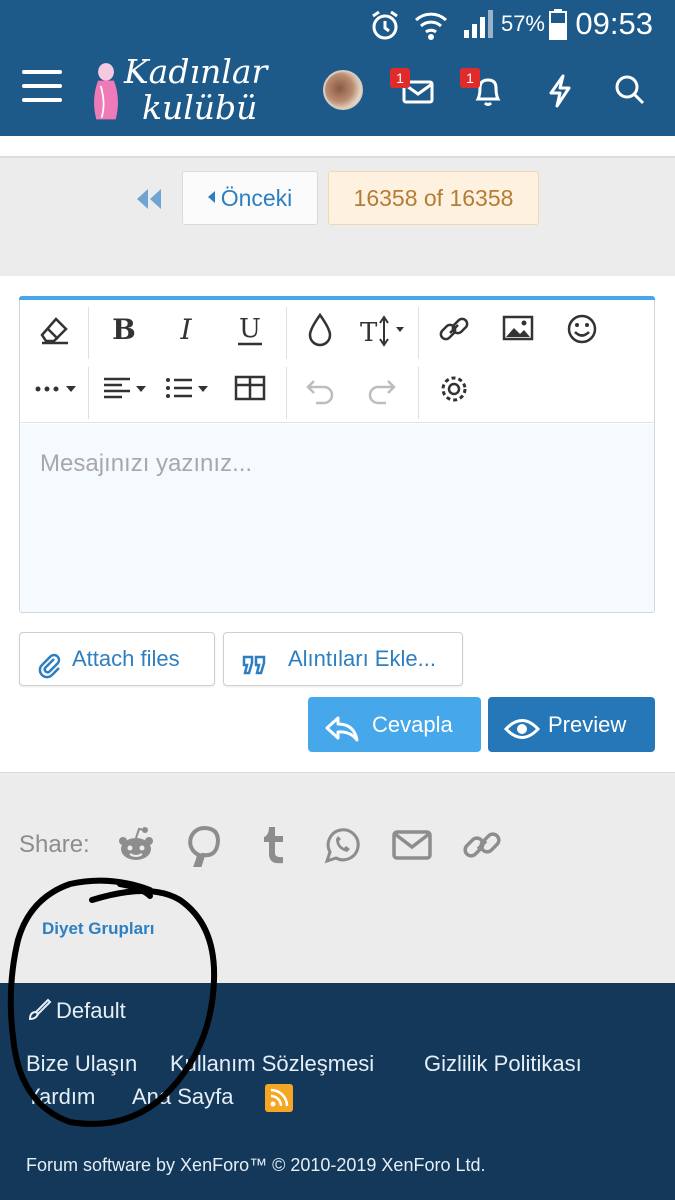  Describe the element at coordinates (614, 23) in the screenshot. I see `clock: 09:53` at that location.